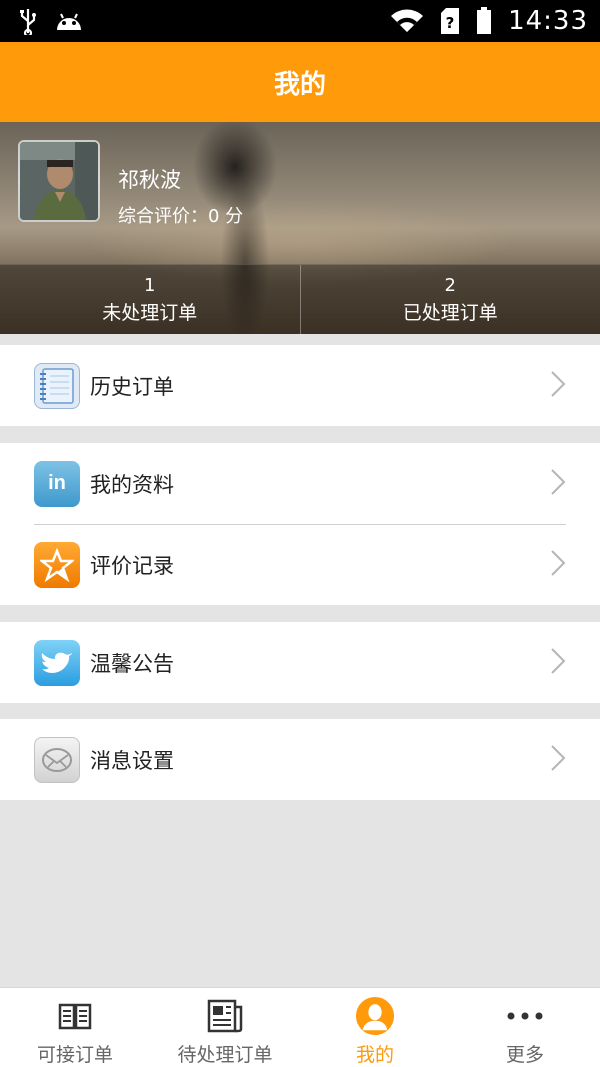  I want to click on stat-count: 2, so click(450, 285).